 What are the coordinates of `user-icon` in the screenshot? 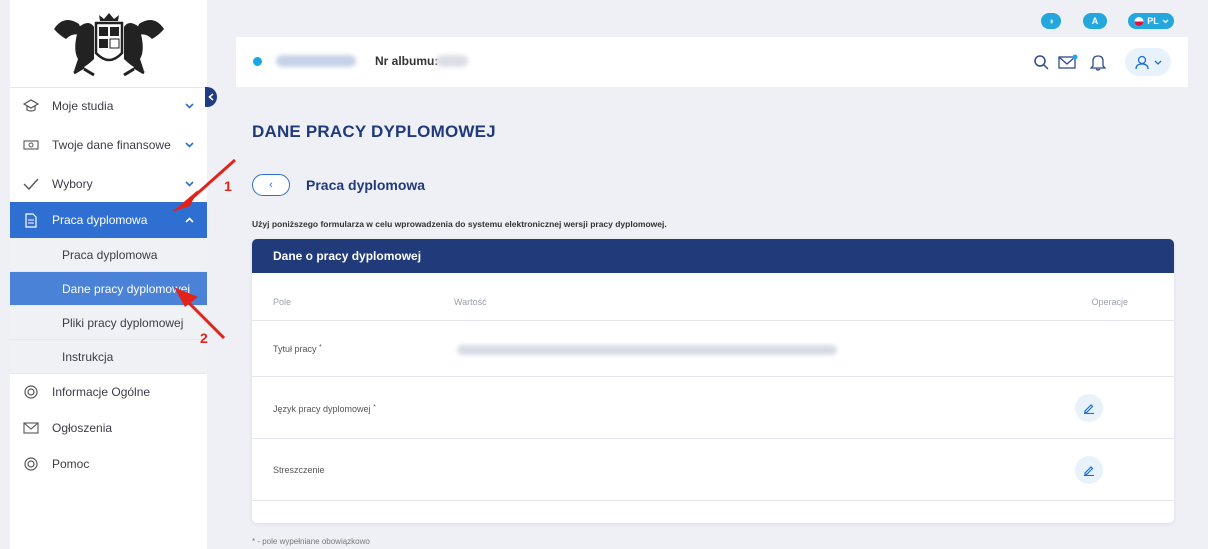 It's located at (1141, 62).